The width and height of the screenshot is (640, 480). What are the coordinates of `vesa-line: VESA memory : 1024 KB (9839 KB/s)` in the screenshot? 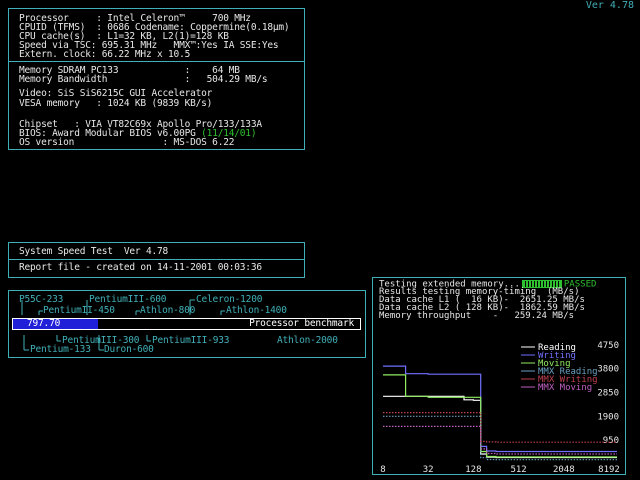 It's located at (116, 103).